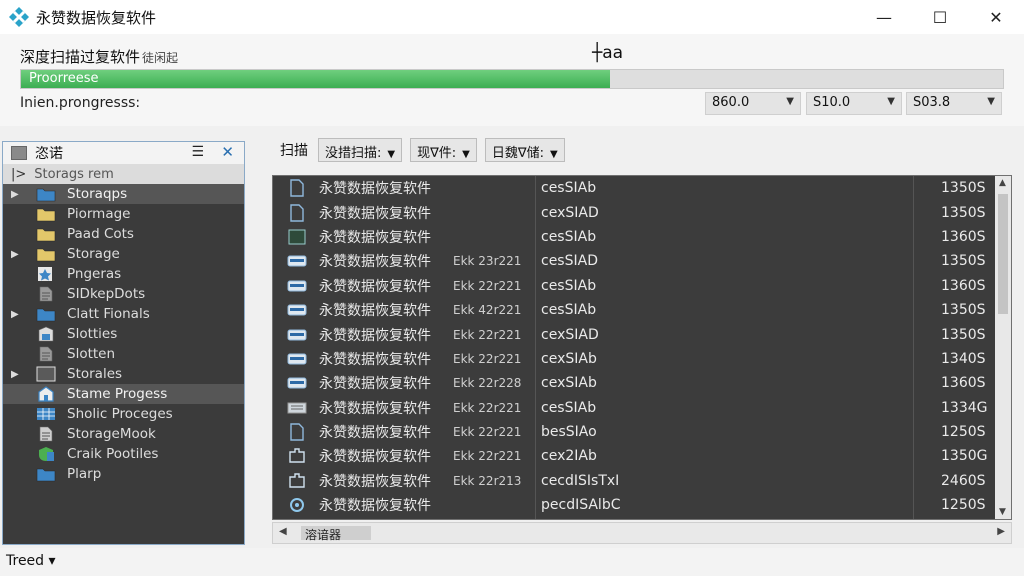 The image size is (1024, 576). What do you see at coordinates (46, 294) in the screenshot?
I see `document-icon` at bounding box center [46, 294].